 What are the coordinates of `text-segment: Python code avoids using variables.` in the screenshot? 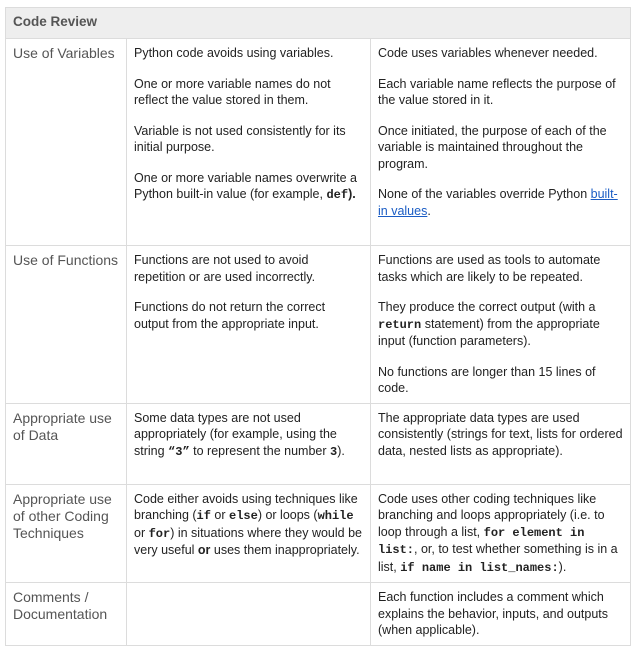 It's located at (234, 53).